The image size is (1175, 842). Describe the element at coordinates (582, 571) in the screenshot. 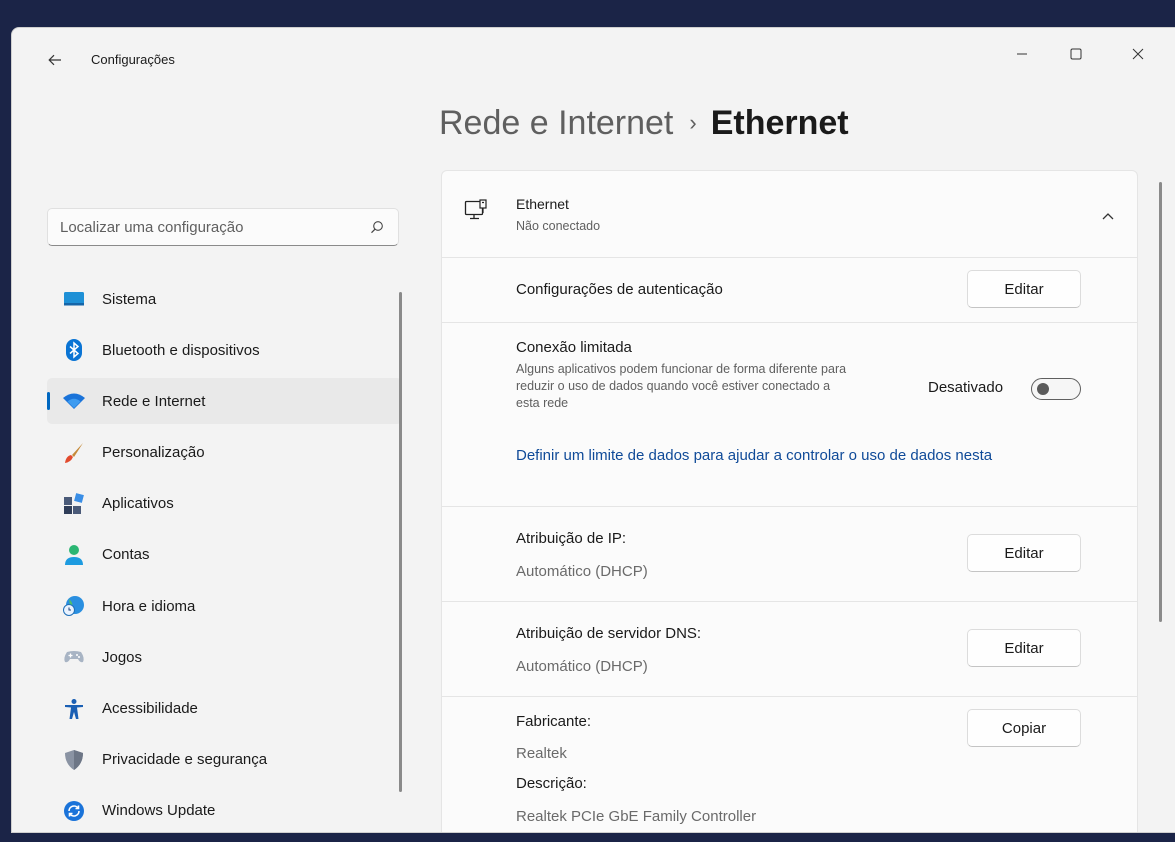

I see `ip-assignment-value: Automático (DHCP)` at that location.